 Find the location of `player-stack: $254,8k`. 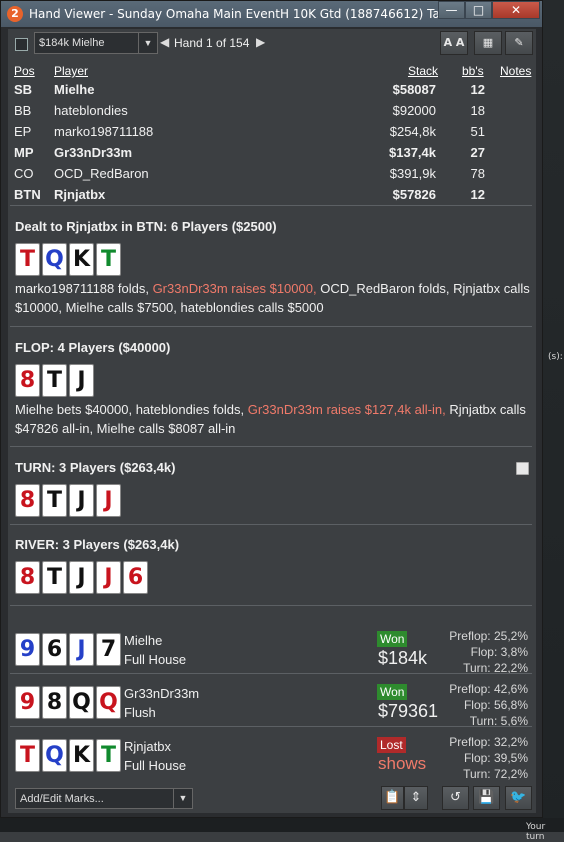

player-stack: $254,8k is located at coordinates (412, 131).